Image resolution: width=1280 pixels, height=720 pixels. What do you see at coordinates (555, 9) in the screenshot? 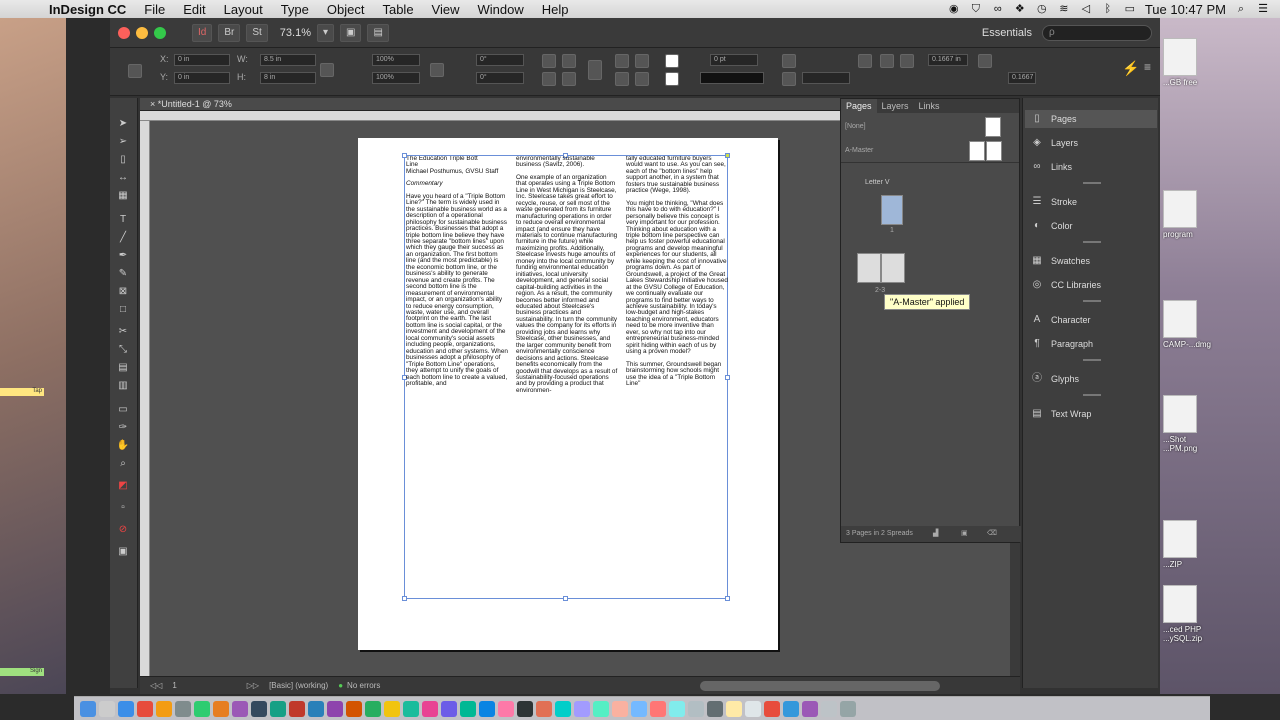
I see `menu-help: Help` at bounding box center [555, 9].